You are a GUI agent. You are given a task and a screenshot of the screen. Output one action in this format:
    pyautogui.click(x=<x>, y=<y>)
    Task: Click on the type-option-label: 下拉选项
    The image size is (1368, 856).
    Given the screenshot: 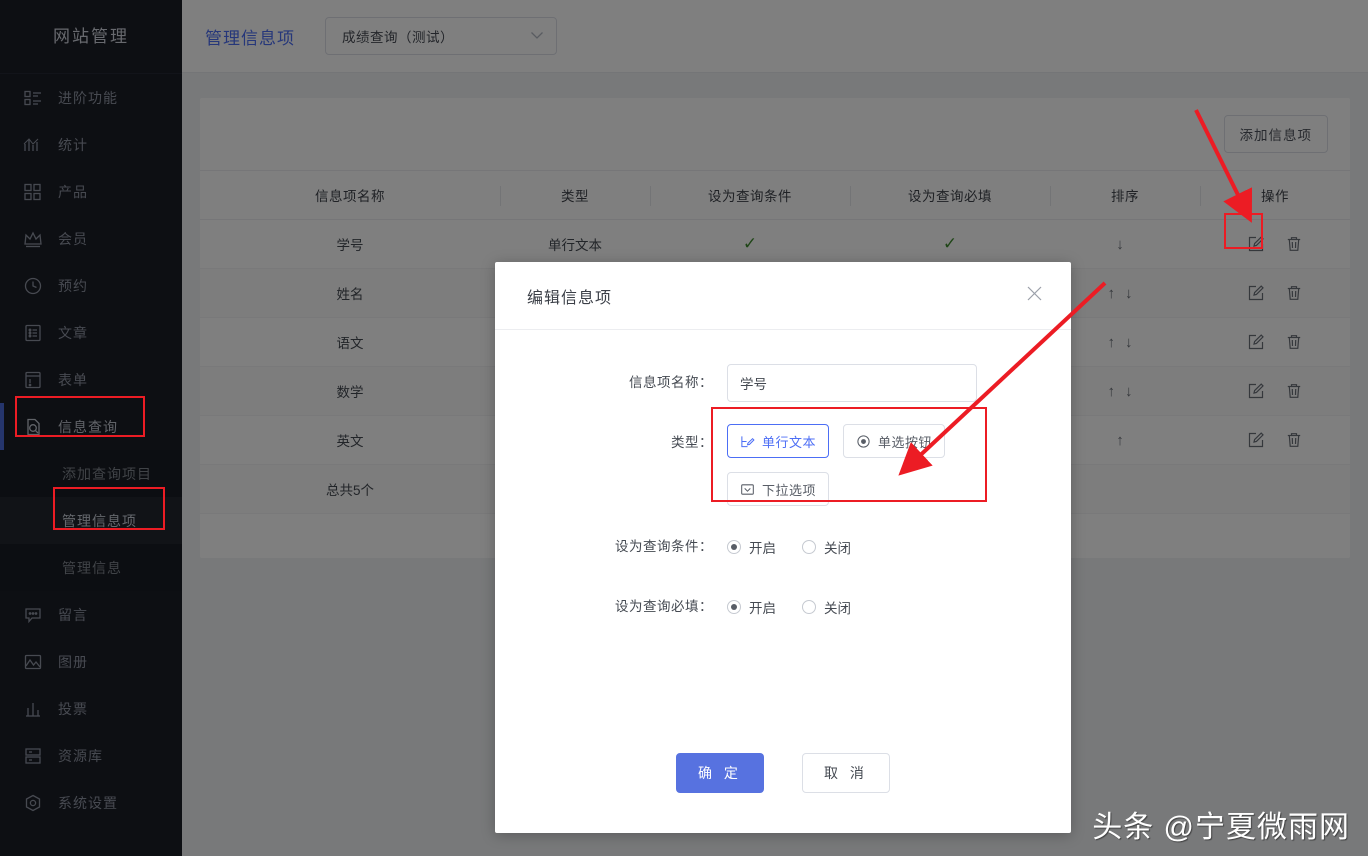 What is the action you would take?
    pyautogui.click(x=789, y=490)
    